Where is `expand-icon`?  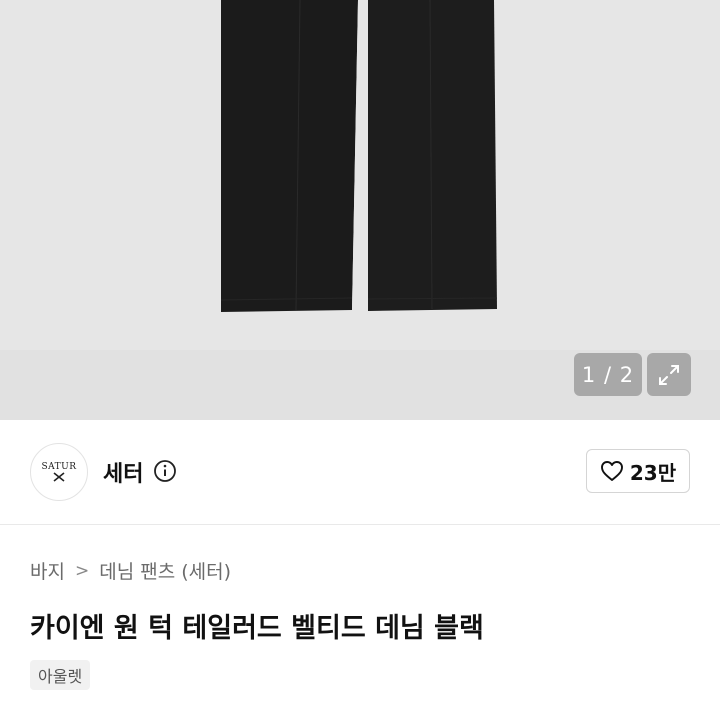
expand-icon is located at coordinates (669, 374).